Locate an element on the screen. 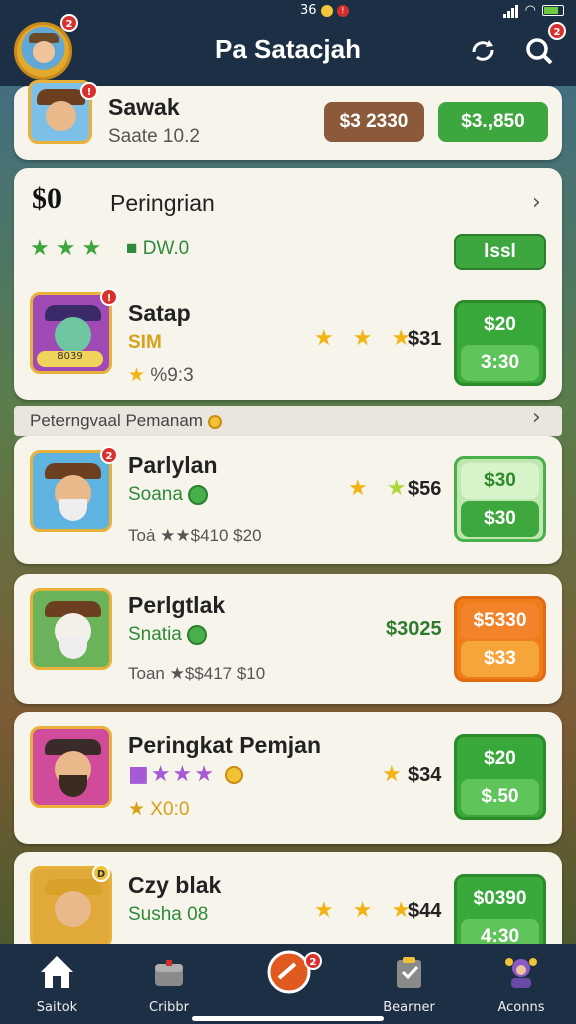  item-sub: Snatia is located at coordinates (168, 635).